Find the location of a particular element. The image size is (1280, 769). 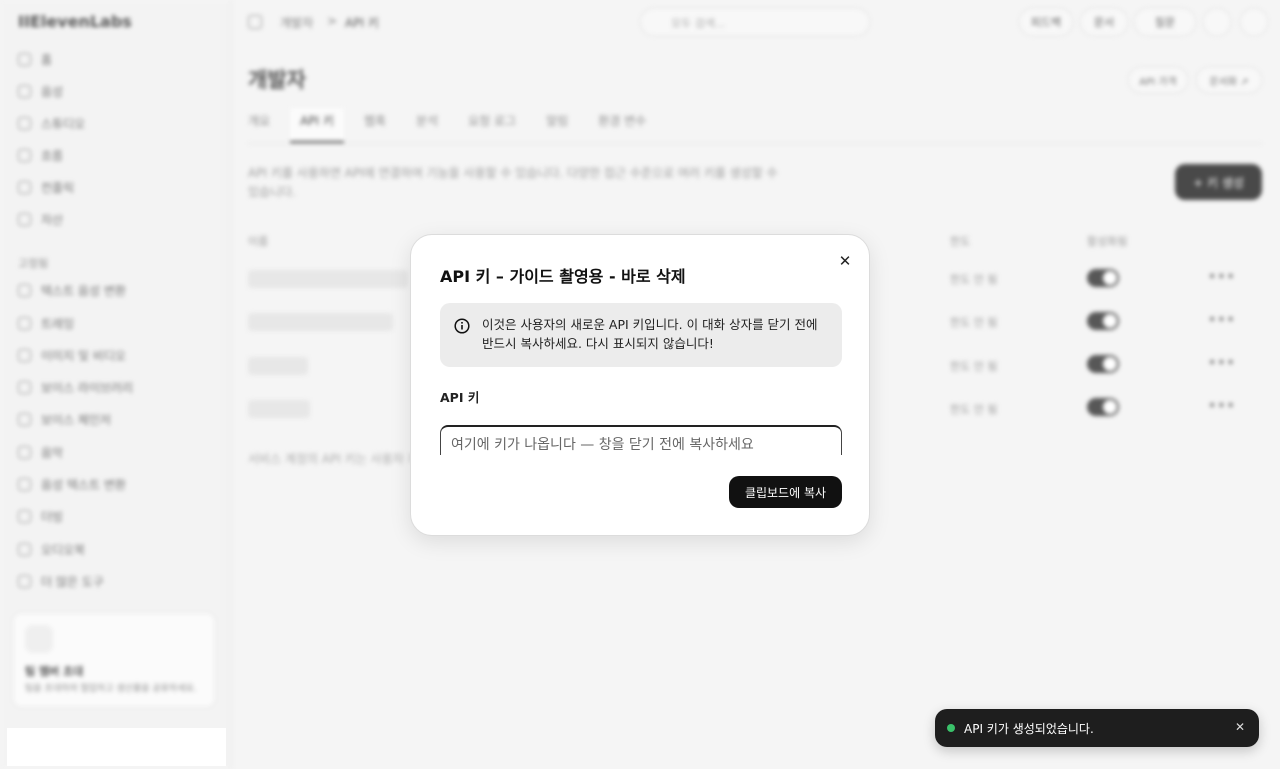

toast-message: API 키가 생성되었습니다. is located at coordinates (1029, 728).